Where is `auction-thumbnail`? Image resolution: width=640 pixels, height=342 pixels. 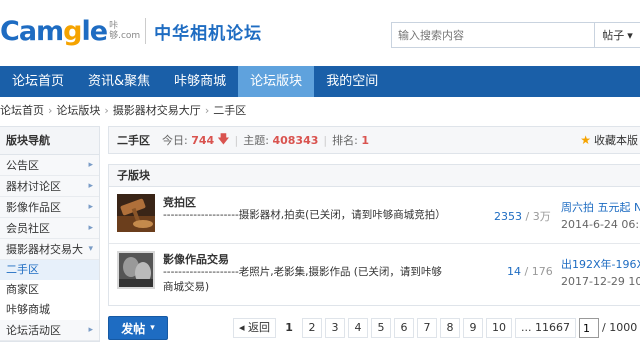
auction-thumbnail is located at coordinates (136, 213).